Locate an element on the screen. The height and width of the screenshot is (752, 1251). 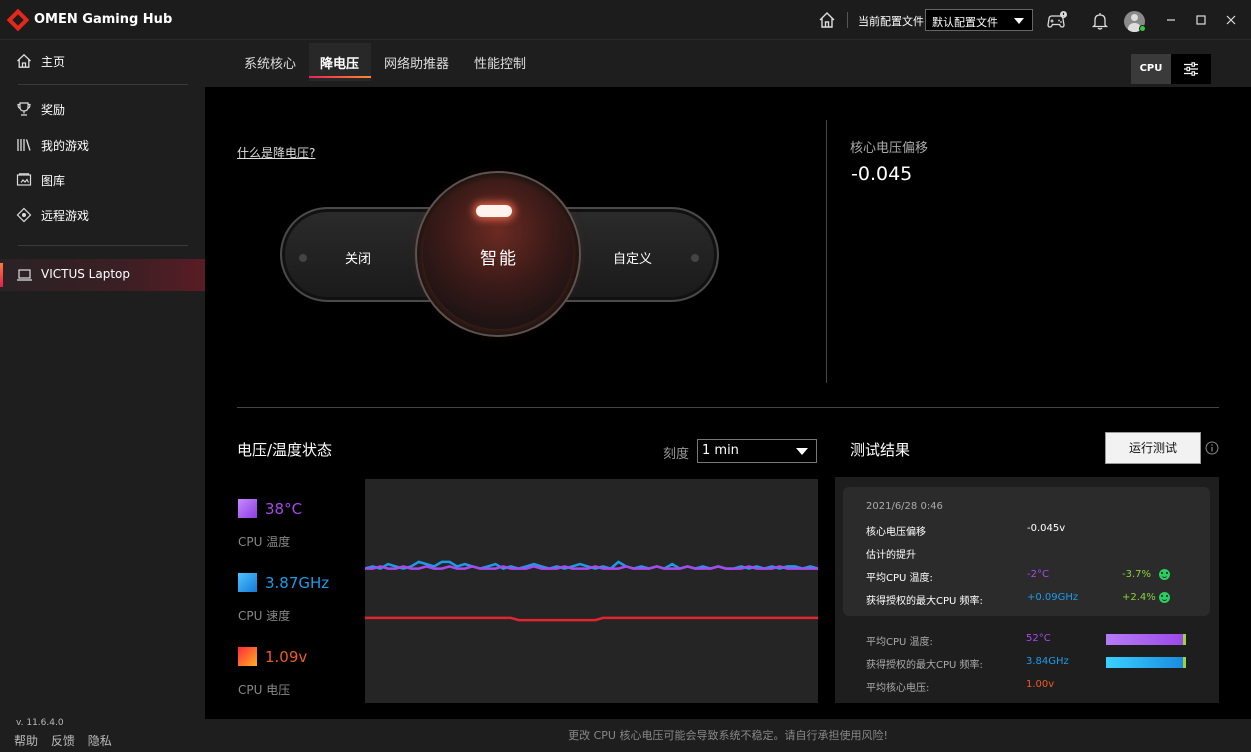
what-is-undervolt-link: 什么是降电压? is located at coordinates (276, 152).